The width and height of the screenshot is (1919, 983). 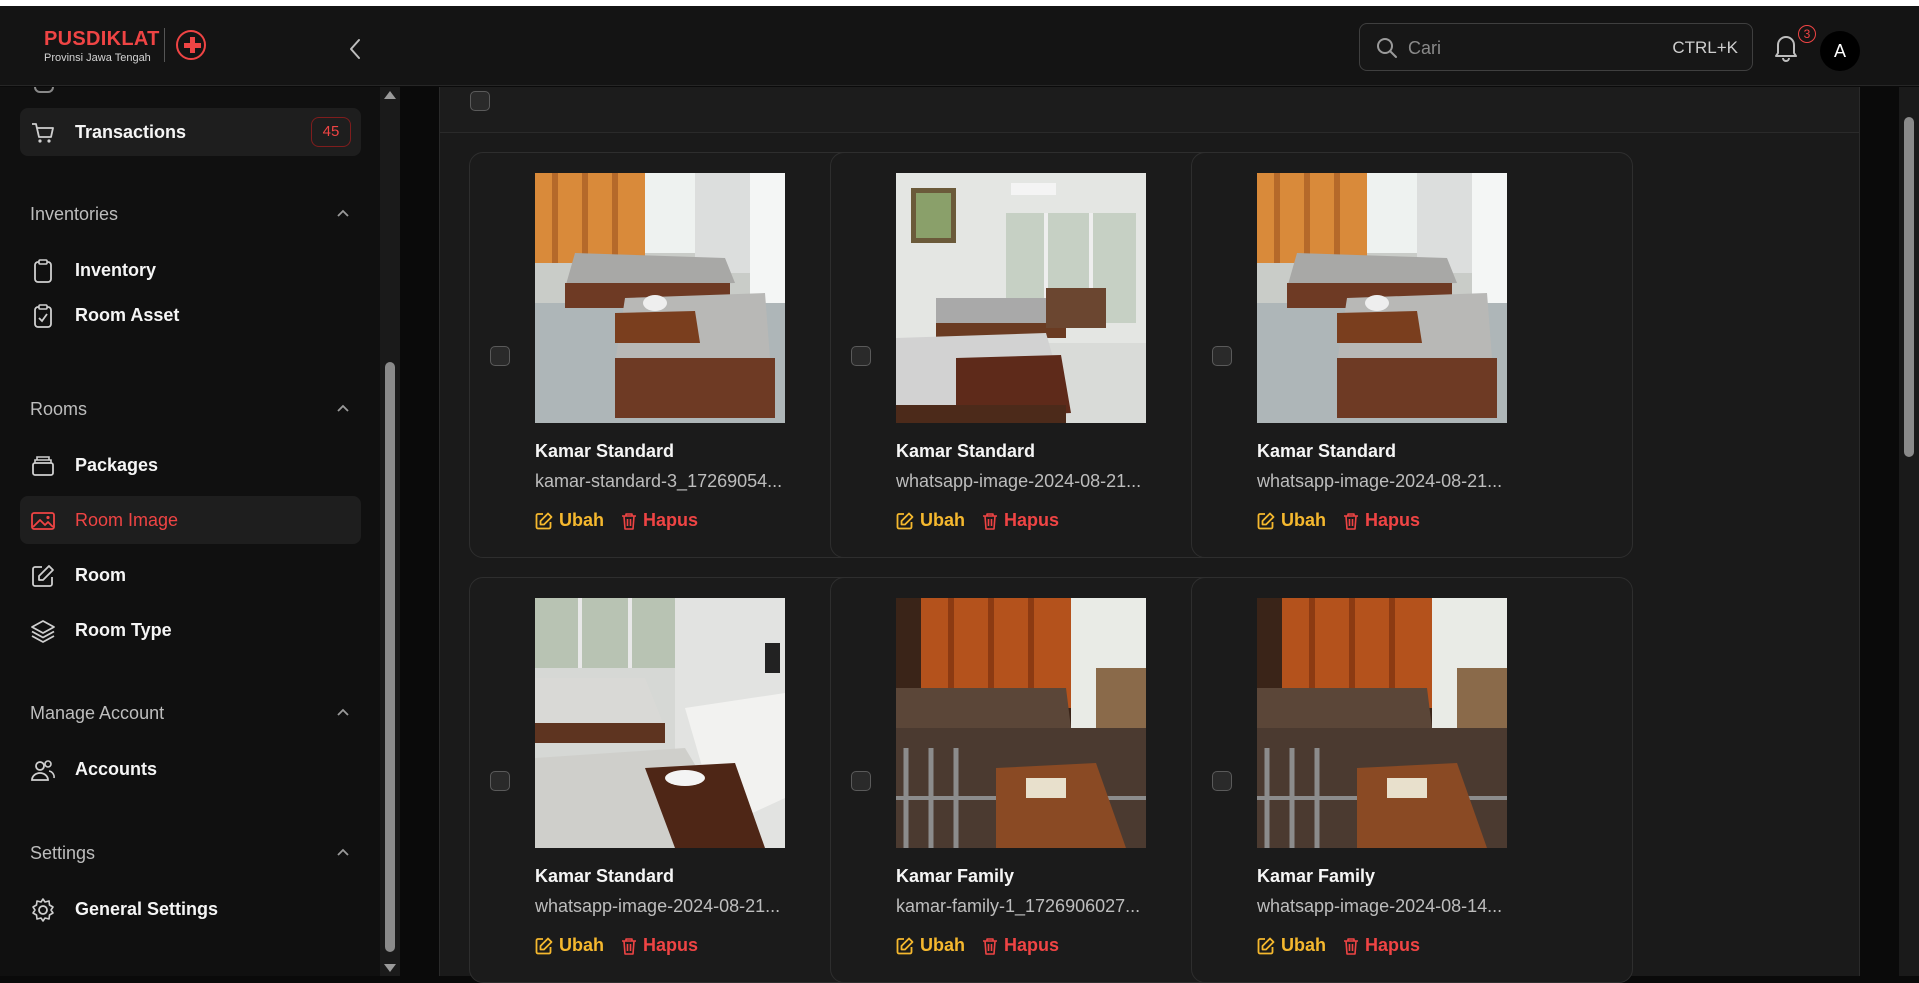 I want to click on user-avatar: A, so click(x=1840, y=51).